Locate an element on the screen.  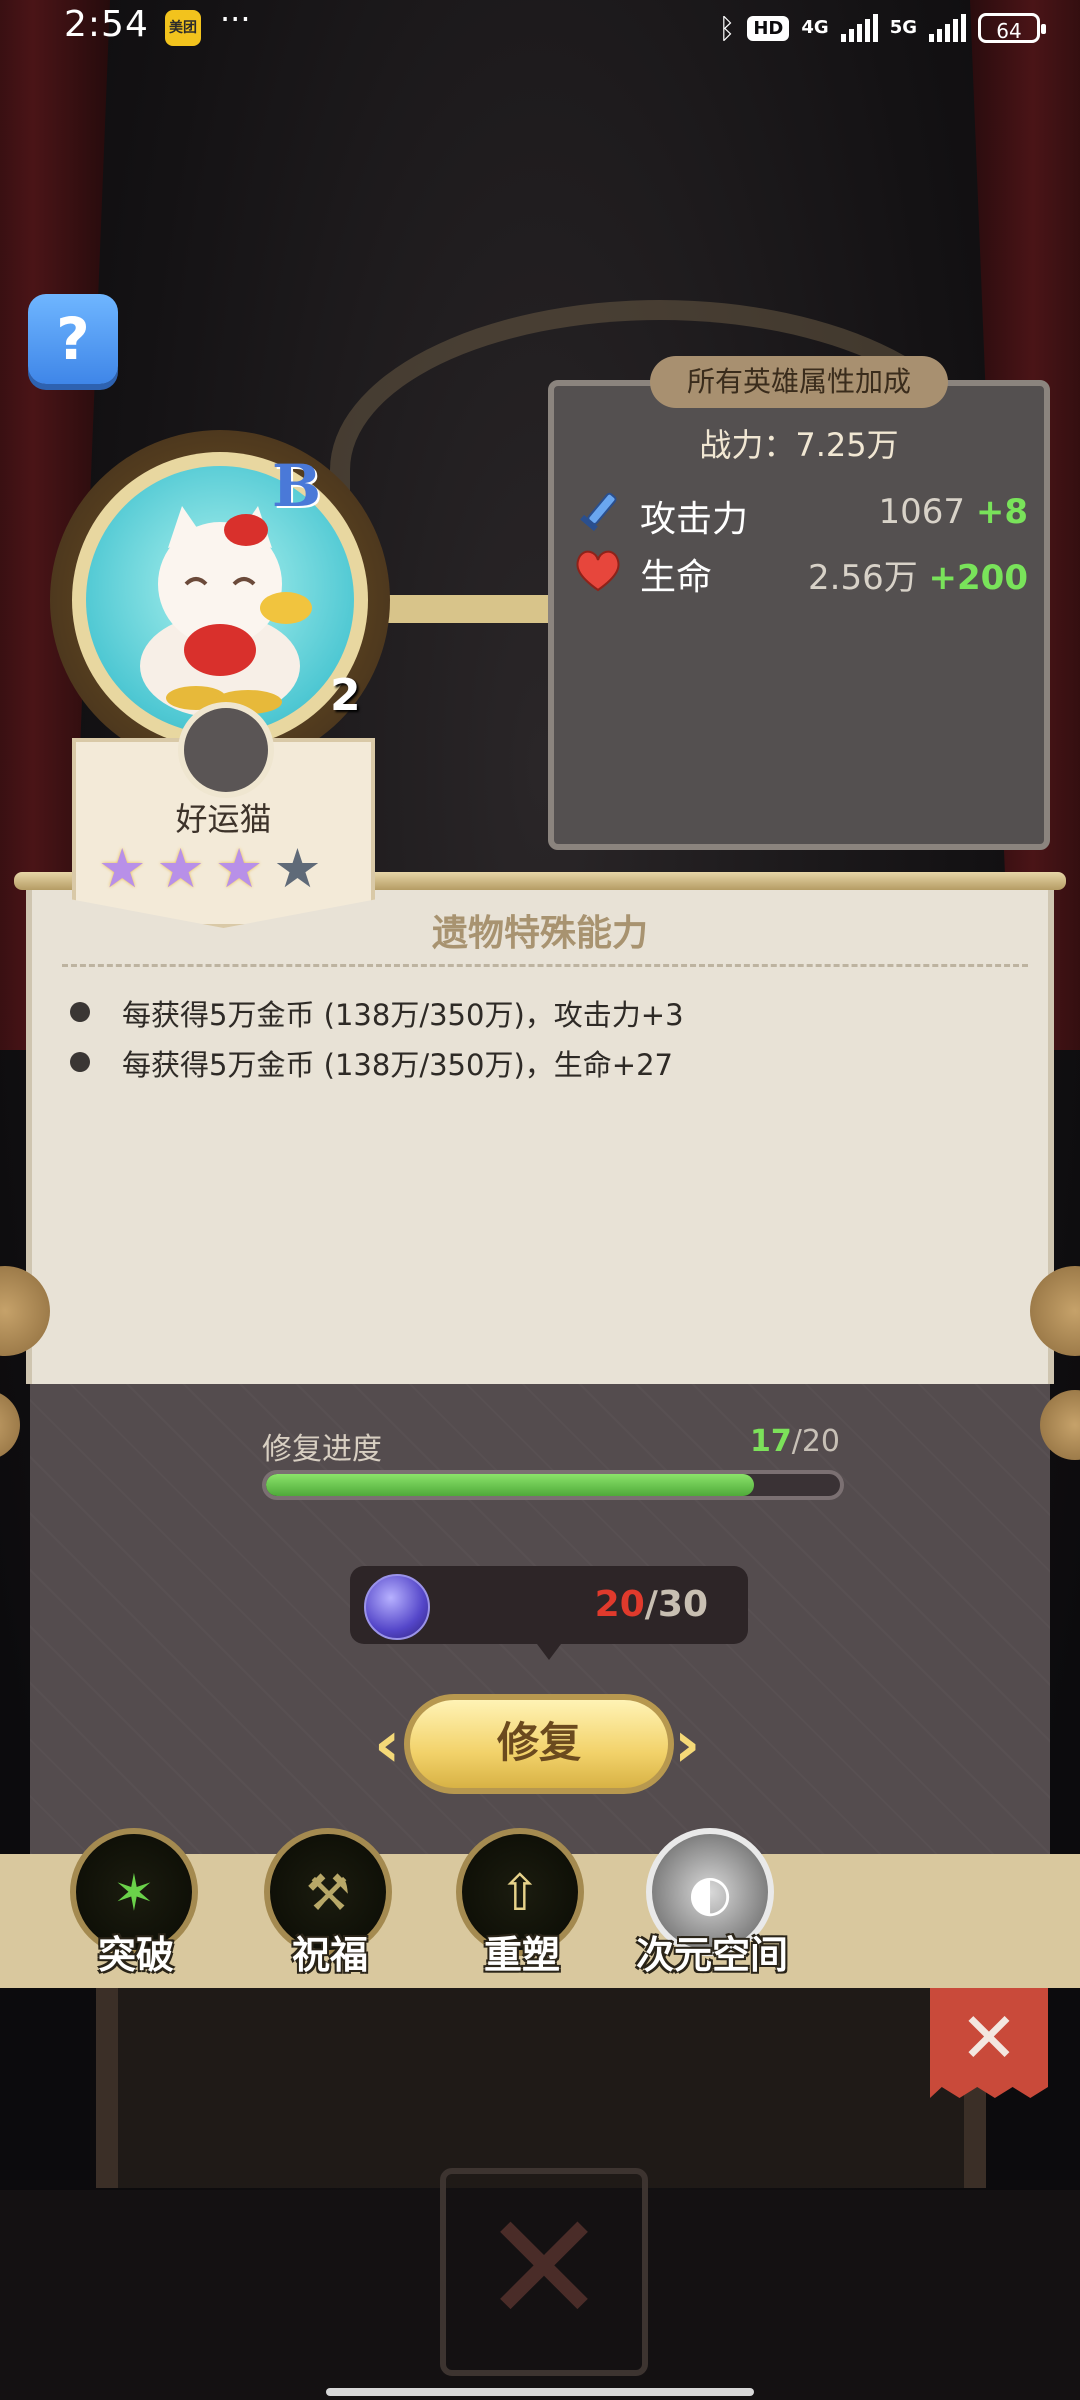
repair-progress-count: 17/20 is located at coordinates (794, 1441).